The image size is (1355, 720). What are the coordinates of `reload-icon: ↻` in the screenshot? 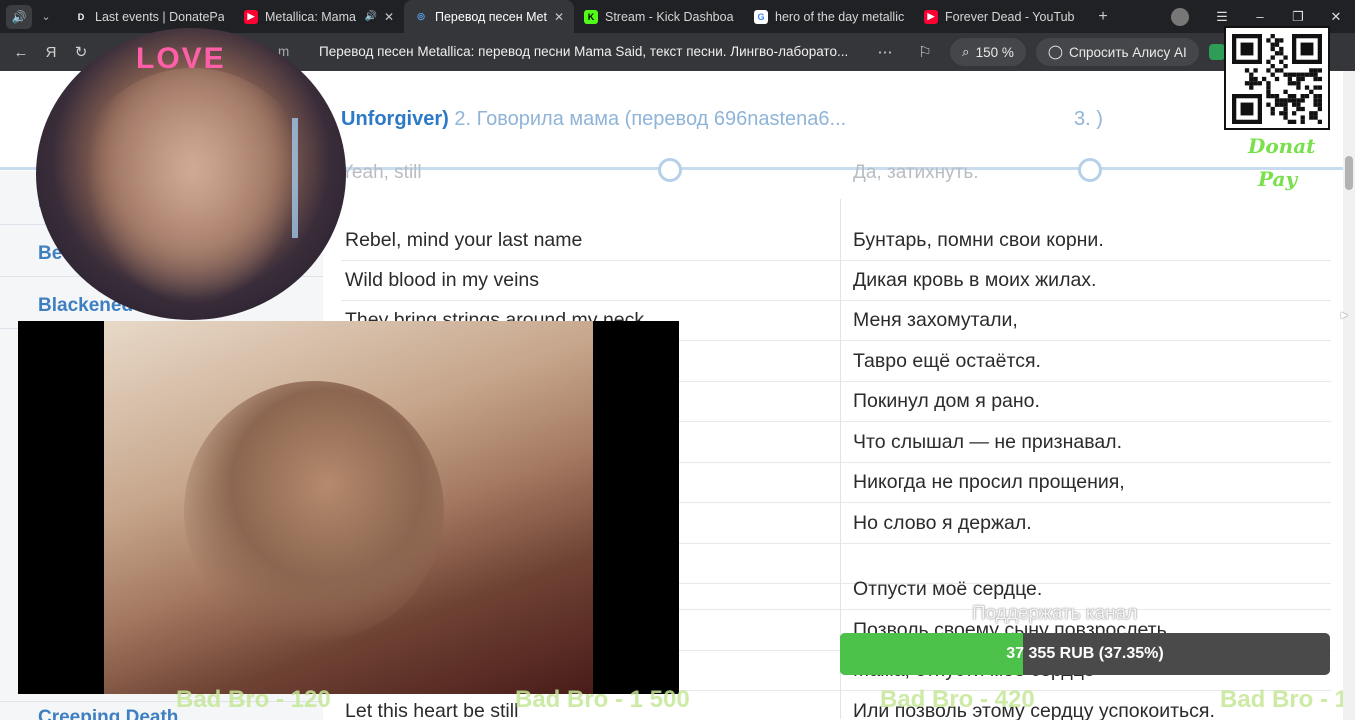 It's located at (81, 52).